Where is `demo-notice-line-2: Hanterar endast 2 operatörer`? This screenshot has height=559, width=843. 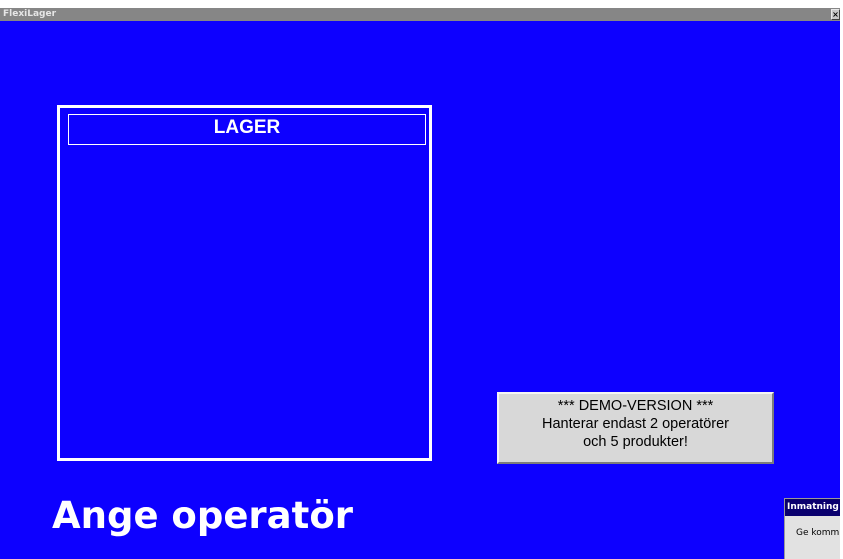 demo-notice-line-2: Hanterar endast 2 operatörer is located at coordinates (635, 424).